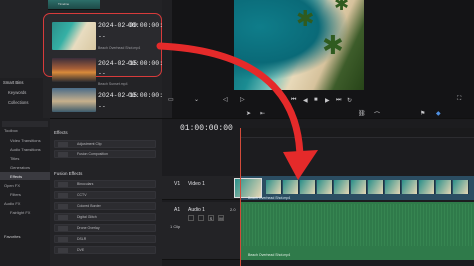 The image size is (474, 266). What do you see at coordinates (201, 188) in the screenshot?
I see `video-track-header: V1 Video 1` at bounding box center [201, 188].